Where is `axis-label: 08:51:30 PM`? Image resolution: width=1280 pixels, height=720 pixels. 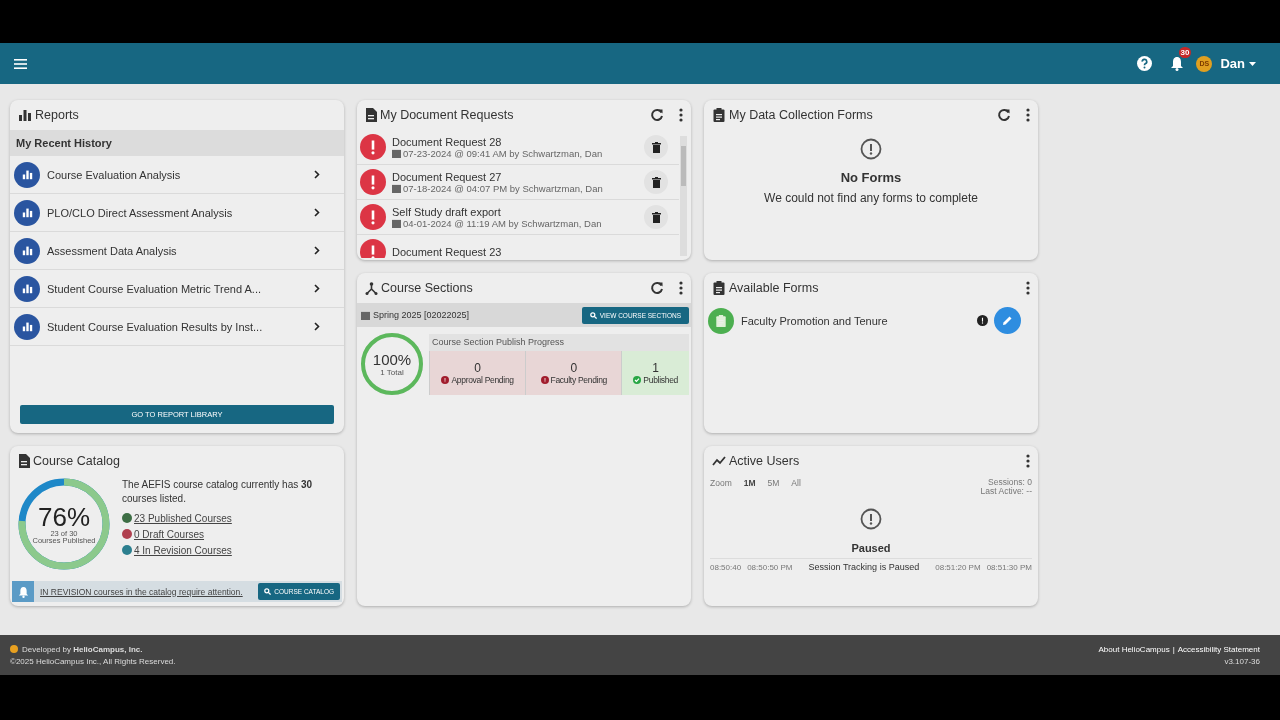
axis-label: 08:51:30 PM is located at coordinates (1009, 567).